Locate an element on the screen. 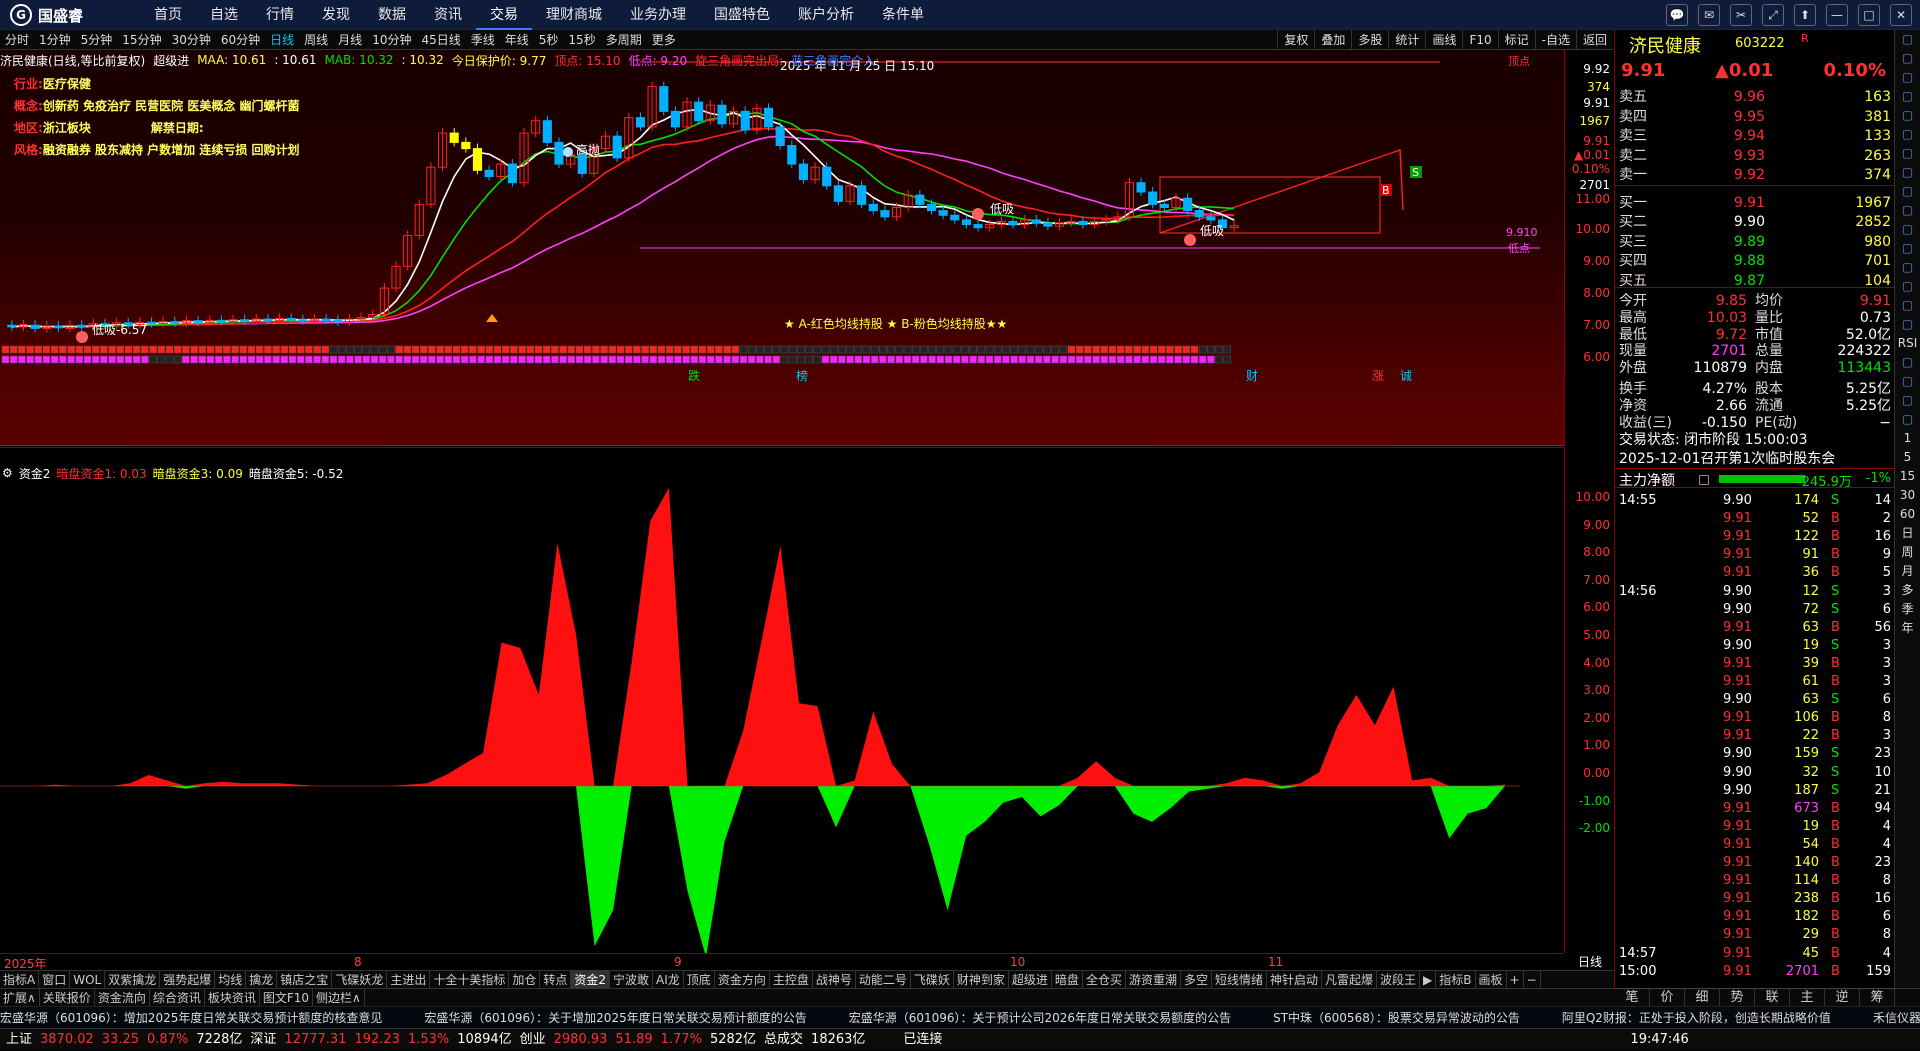 The image size is (1920, 1051). tool-button-6: 标记 is located at coordinates (1516, 39).